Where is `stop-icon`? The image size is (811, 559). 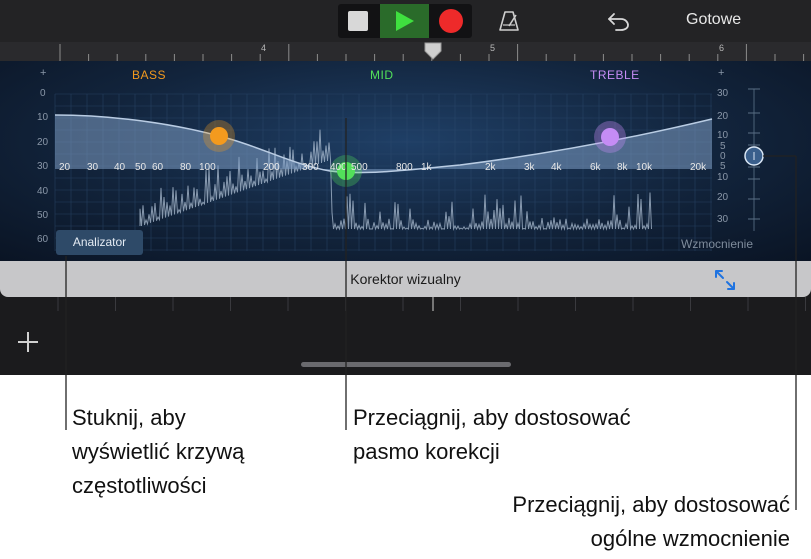
stop-icon is located at coordinates (358, 21).